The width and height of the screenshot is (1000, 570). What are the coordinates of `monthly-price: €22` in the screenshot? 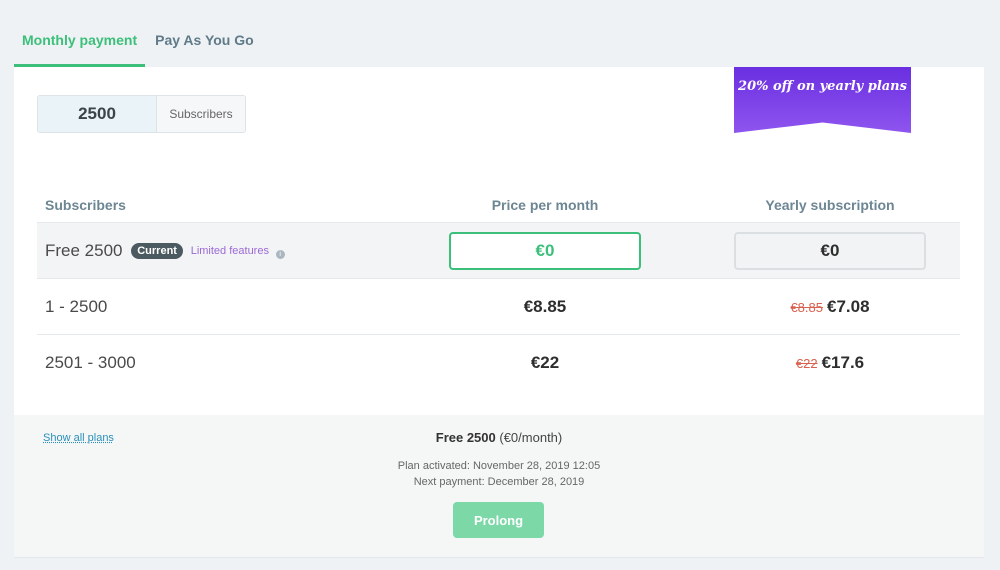 It's located at (545, 363).